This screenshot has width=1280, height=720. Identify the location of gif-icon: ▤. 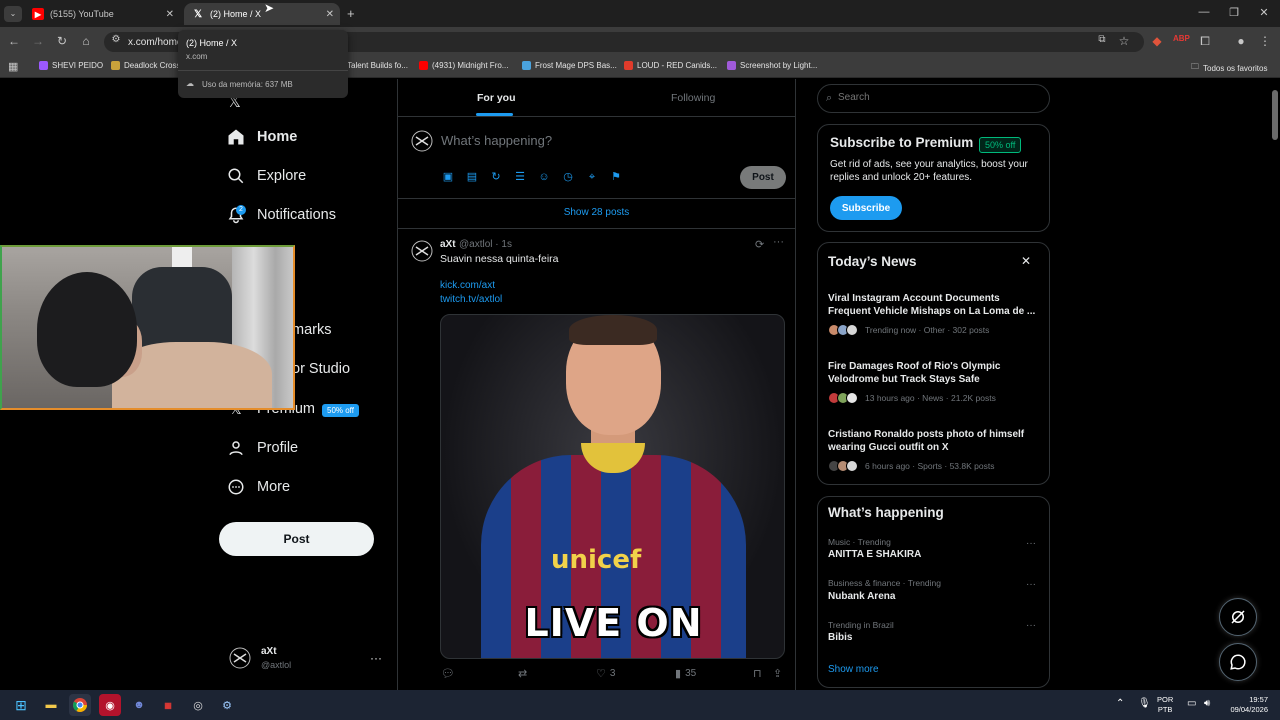
(472, 177).